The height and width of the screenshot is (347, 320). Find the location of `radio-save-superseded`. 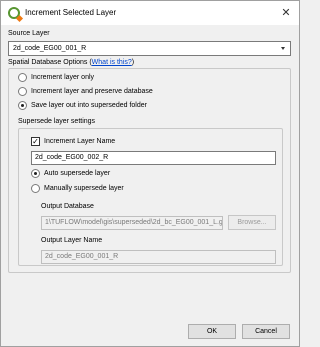

radio-save-superseded is located at coordinates (22, 105).